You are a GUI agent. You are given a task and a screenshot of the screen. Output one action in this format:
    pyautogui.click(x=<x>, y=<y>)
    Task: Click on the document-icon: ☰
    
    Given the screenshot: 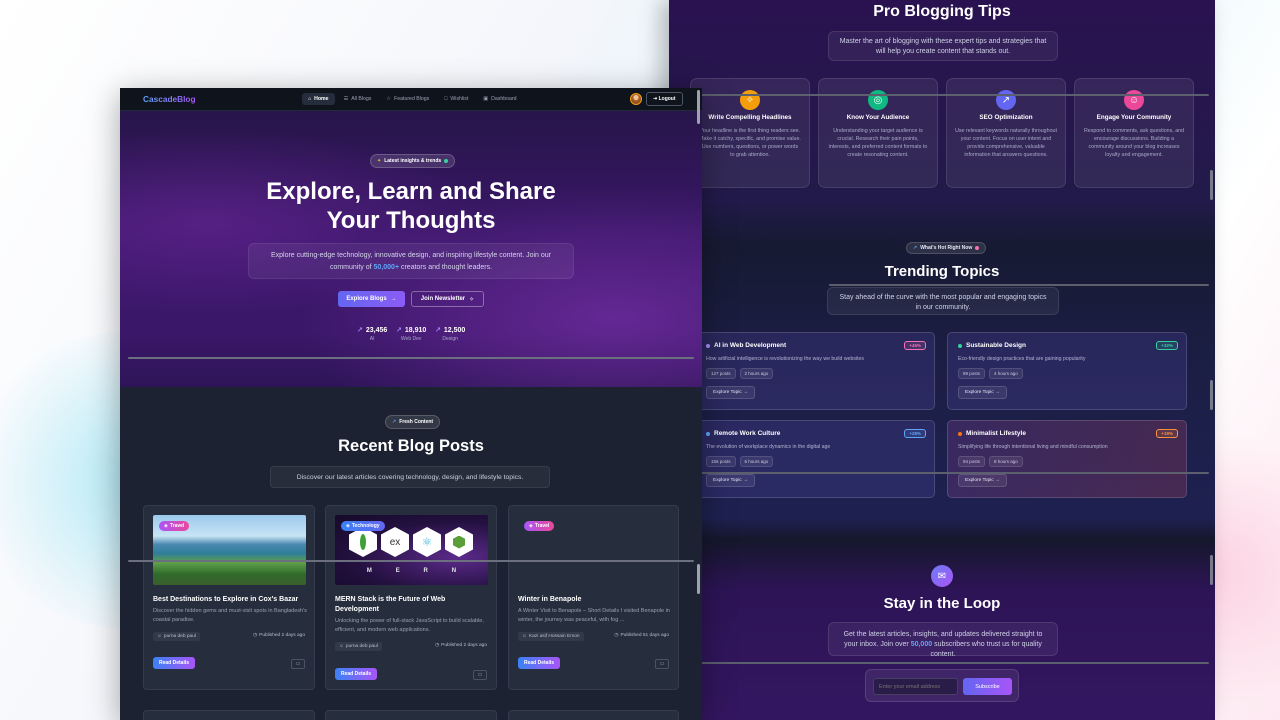 What is the action you would take?
    pyautogui.click(x=346, y=99)
    